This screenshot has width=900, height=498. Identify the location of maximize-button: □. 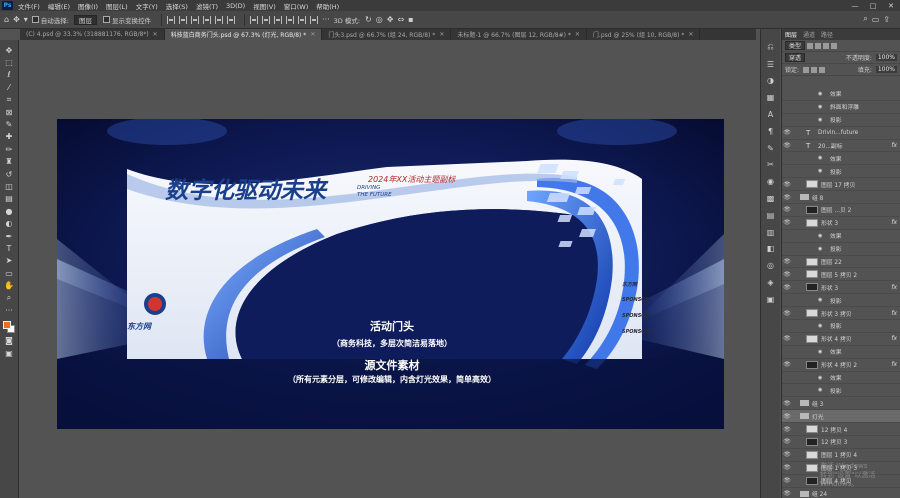
(873, 5).